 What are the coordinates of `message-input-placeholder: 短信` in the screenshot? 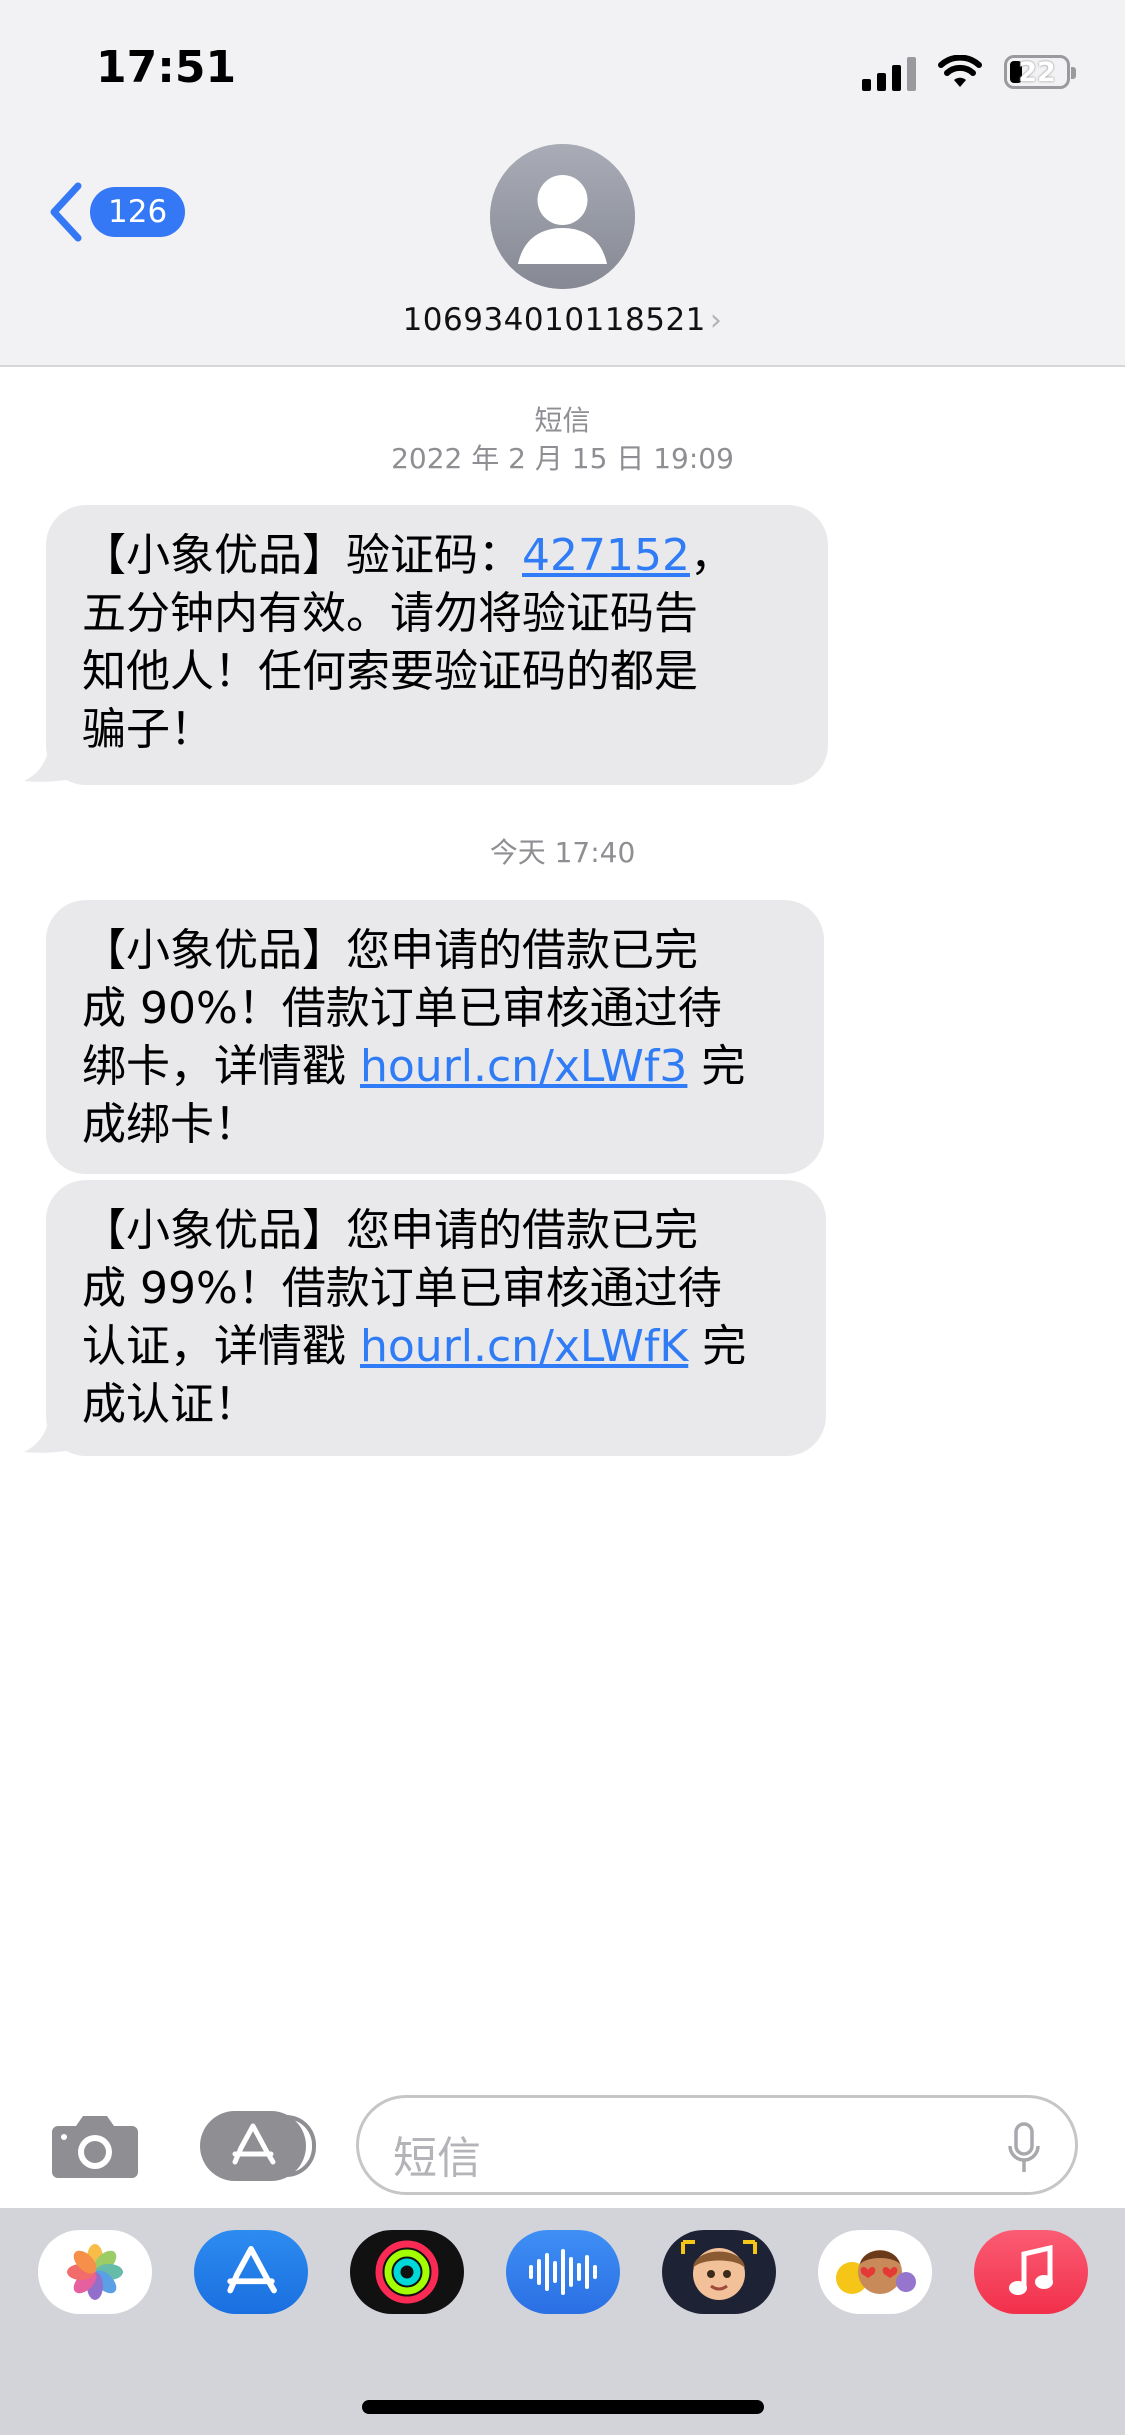 It's located at (437, 2158).